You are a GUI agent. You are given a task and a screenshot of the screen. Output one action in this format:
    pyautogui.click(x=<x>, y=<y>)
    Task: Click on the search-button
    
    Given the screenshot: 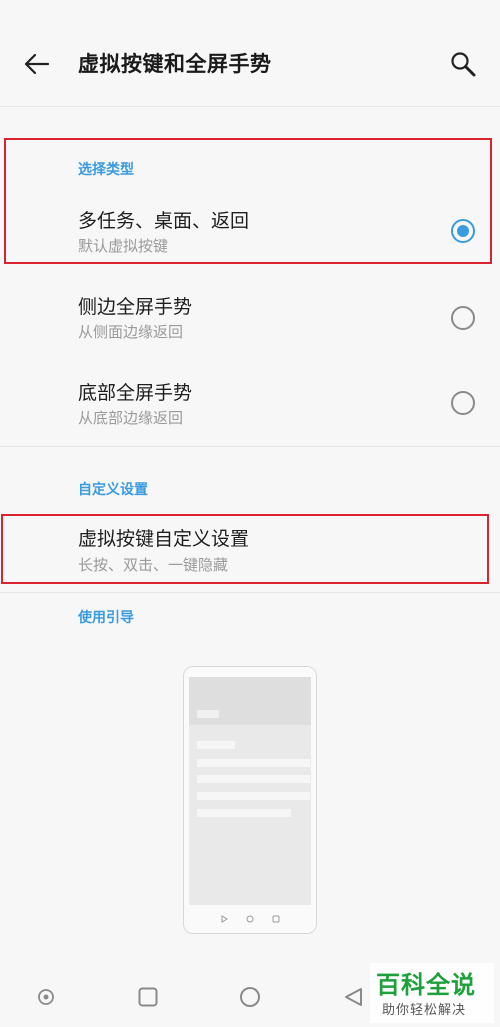 What is the action you would take?
    pyautogui.click(x=463, y=65)
    